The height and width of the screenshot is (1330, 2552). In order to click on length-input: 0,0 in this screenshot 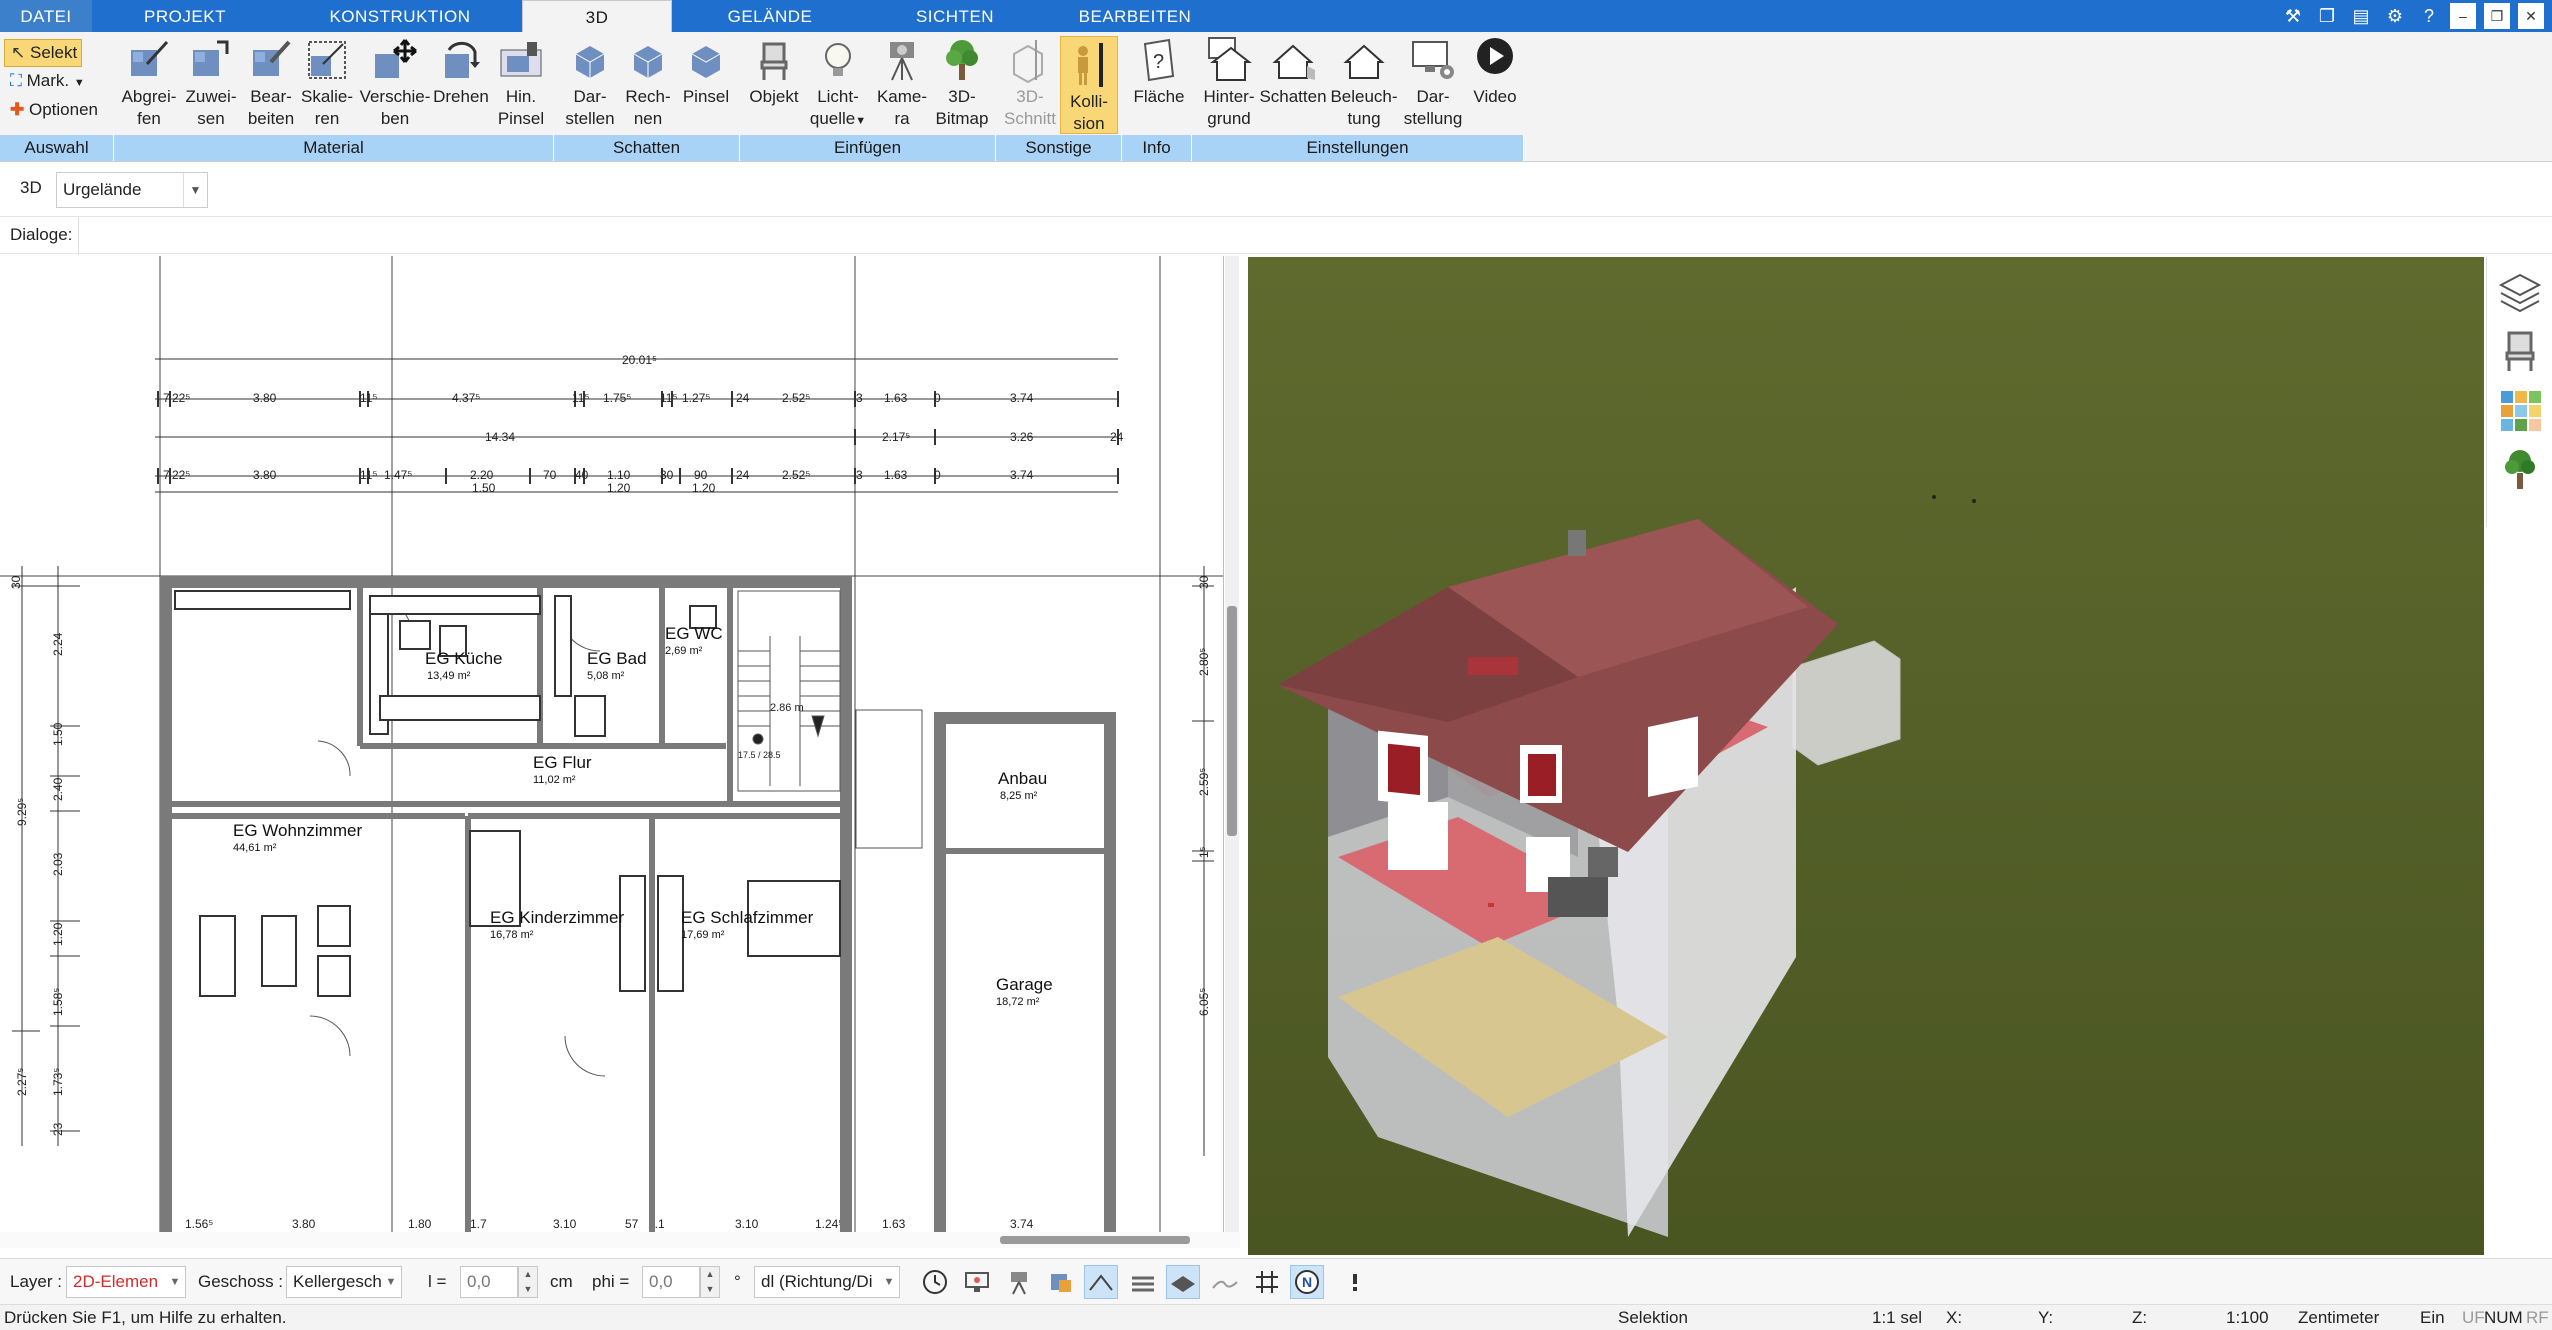, I will do `click(489, 1282)`.